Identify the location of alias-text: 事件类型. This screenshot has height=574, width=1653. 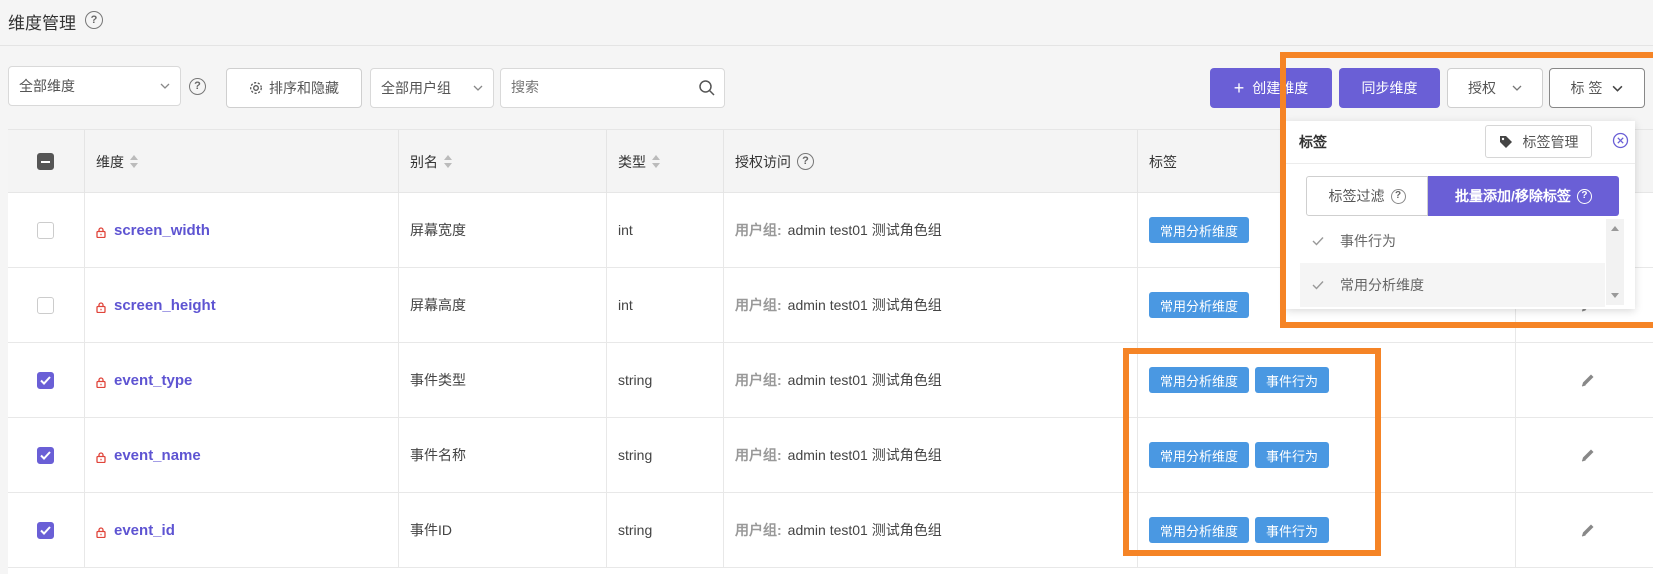
(438, 380).